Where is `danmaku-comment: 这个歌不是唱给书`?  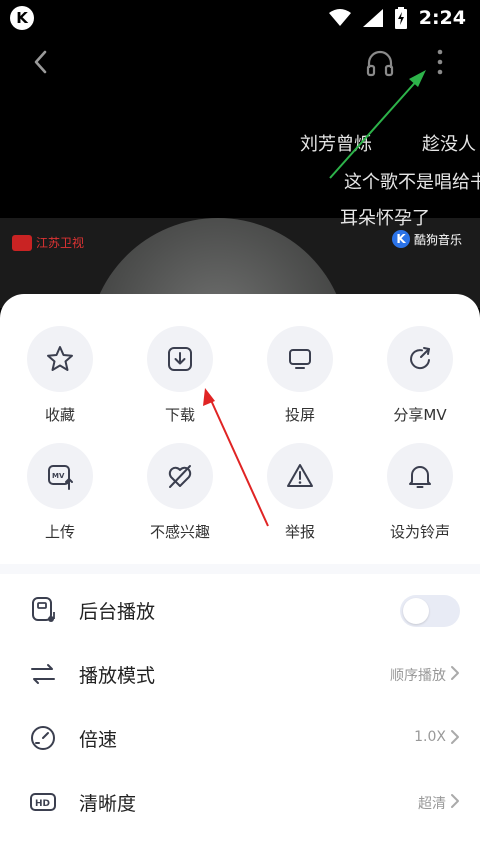
danmaku-comment: 这个歌不是唱给书 is located at coordinates (412, 182).